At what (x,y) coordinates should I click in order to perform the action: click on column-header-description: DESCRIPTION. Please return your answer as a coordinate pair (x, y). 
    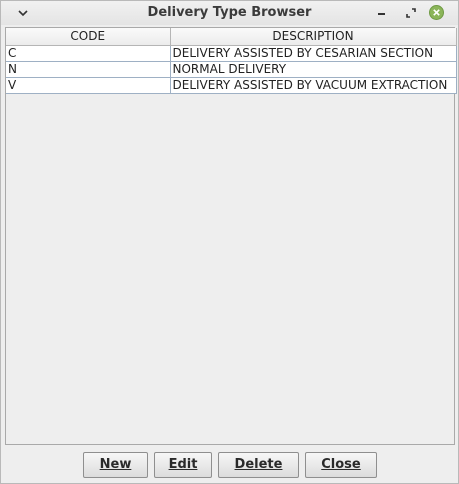
    Looking at the image, I should click on (313, 37).